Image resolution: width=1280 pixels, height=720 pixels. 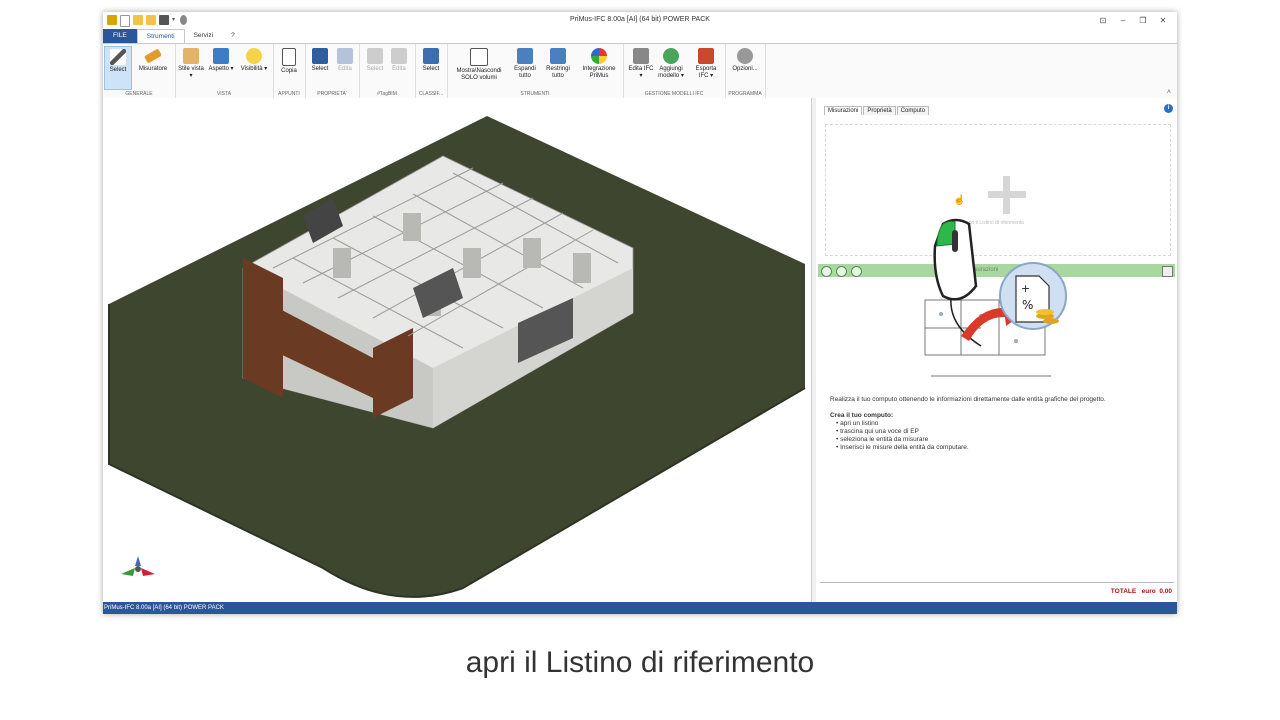 I want to click on restore-ribbon-button: ⊡, so click(x=1103, y=20).